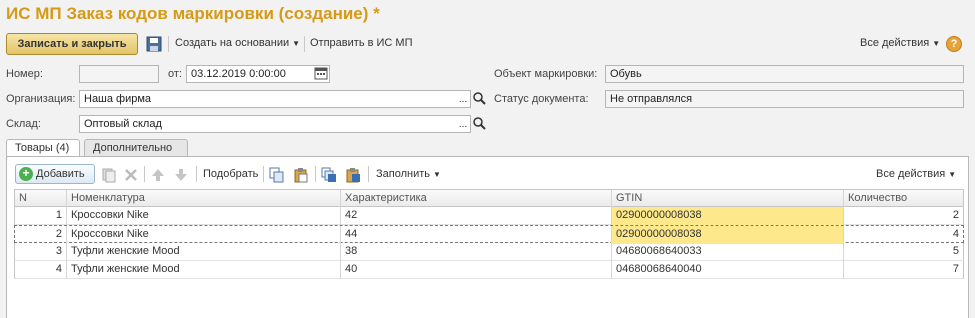 This screenshot has width=975, height=318. What do you see at coordinates (72, 44) in the screenshot?
I see `save-and-close-button: Записать и закрыть` at bounding box center [72, 44].